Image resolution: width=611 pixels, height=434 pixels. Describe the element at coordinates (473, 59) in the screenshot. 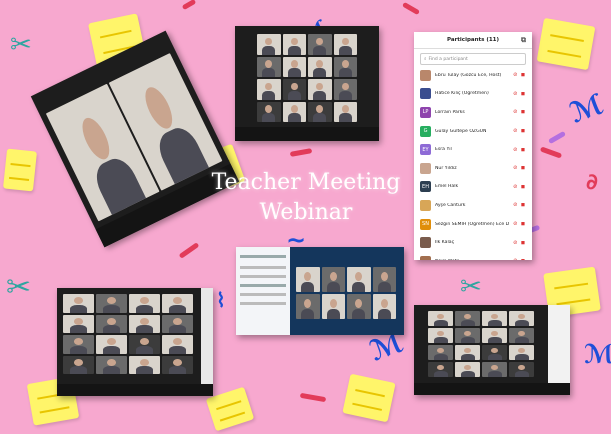

I see `participant-search-field: ⌕ Find a participant` at that location.